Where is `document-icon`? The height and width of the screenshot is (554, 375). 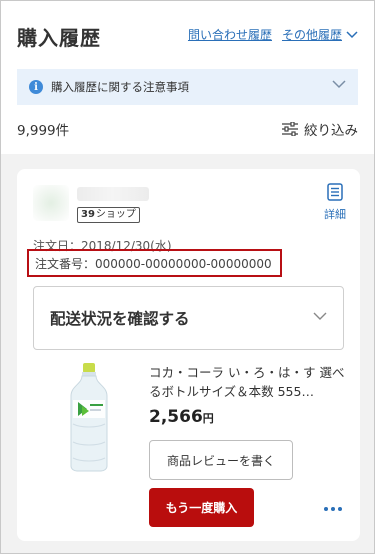 document-icon is located at coordinates (335, 192).